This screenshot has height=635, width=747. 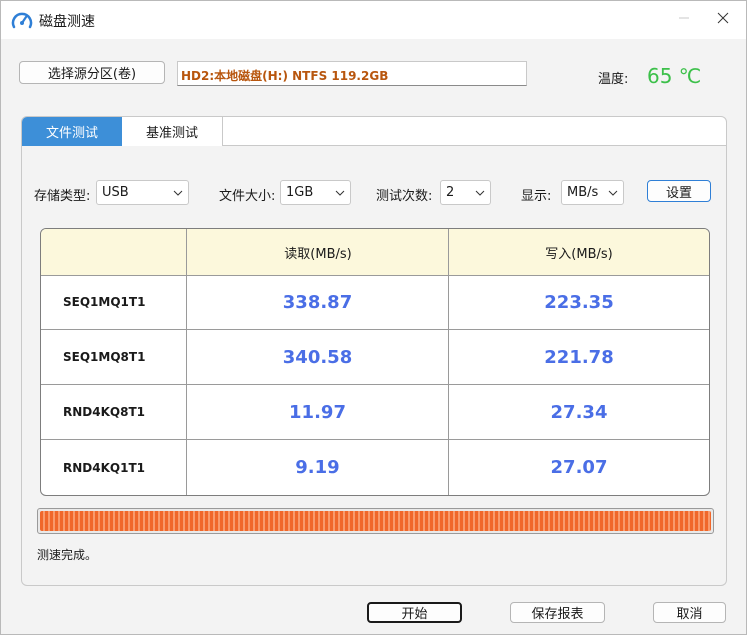 I want to click on drive-path-field: HD2:本地磁盘(H:) NTFS 119.2GB, so click(x=352, y=73).